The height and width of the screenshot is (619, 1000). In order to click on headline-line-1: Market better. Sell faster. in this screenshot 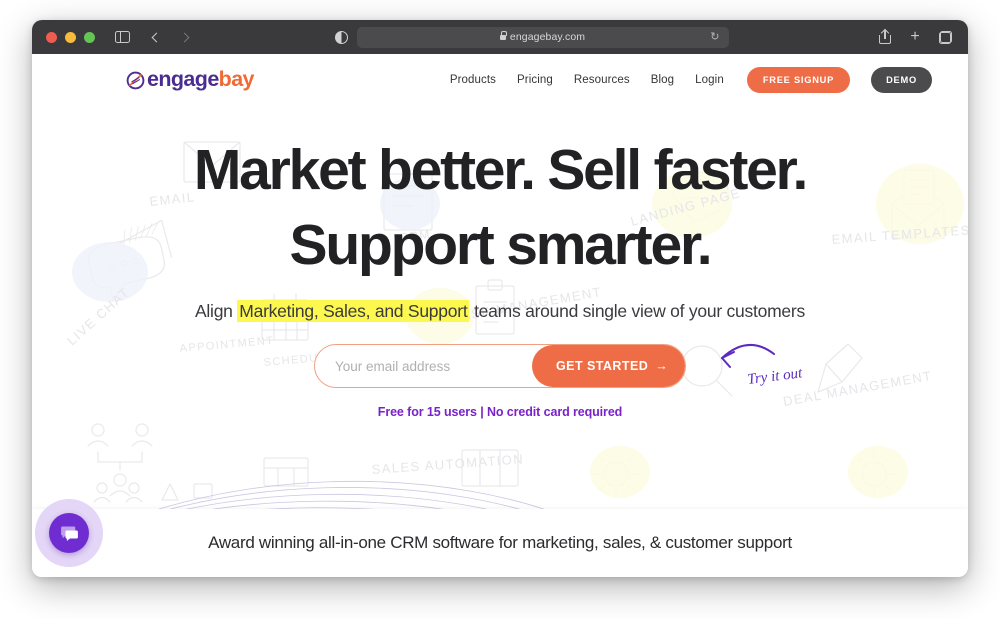, I will do `click(500, 170)`.